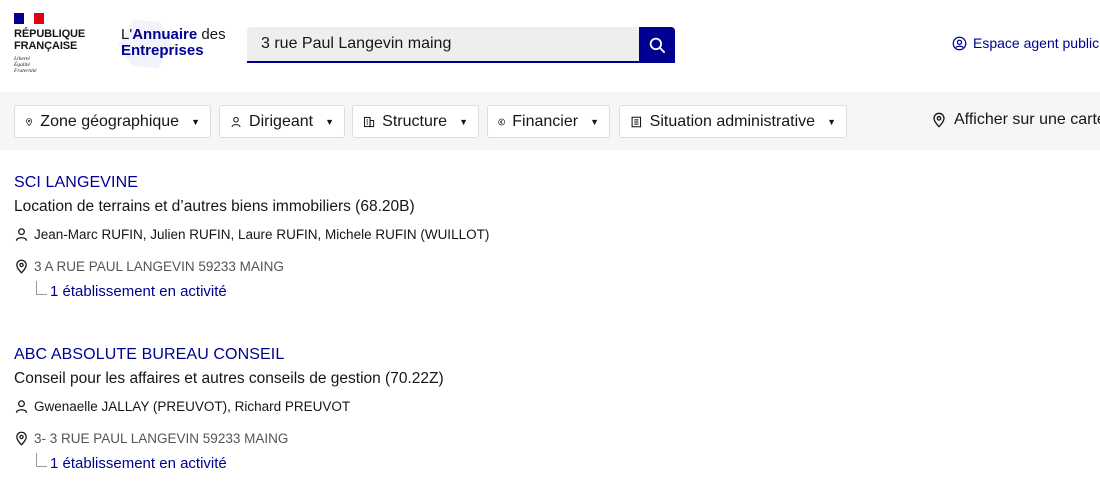 The width and height of the screenshot is (1100, 500). Describe the element at coordinates (369, 121) in the screenshot. I see `building-icon` at that location.